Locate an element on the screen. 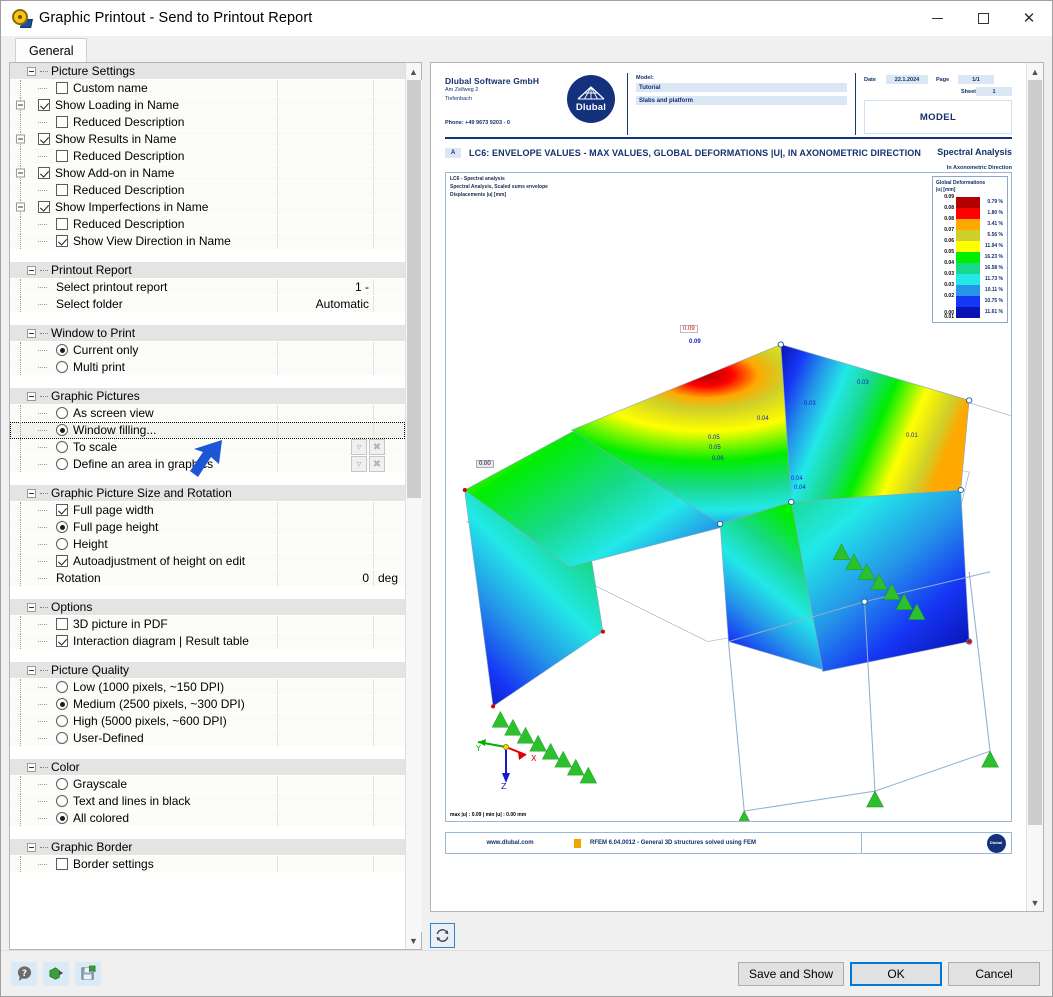 The height and width of the screenshot is (997, 1053). checkbox-custom-name is located at coordinates (62, 88).